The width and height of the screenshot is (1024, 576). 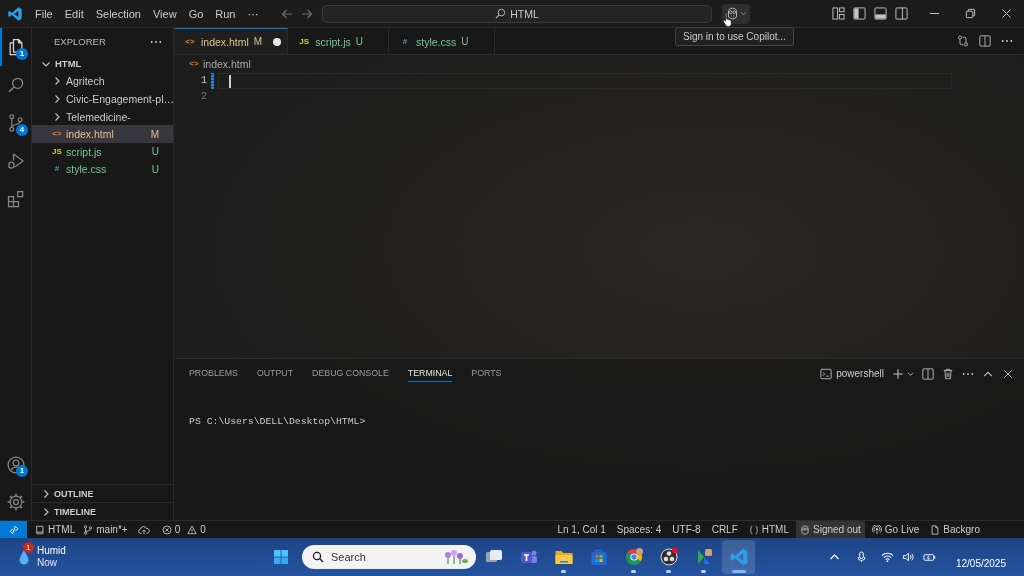 I want to click on problems-status: 0 0, so click(x=185, y=529).